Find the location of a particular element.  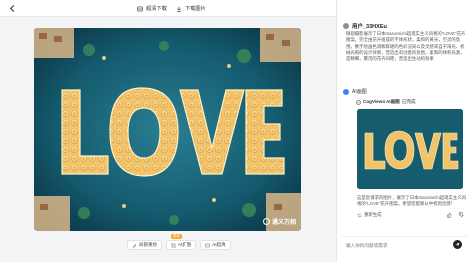

inpaint-button: 局部重绘 is located at coordinates (144, 245).